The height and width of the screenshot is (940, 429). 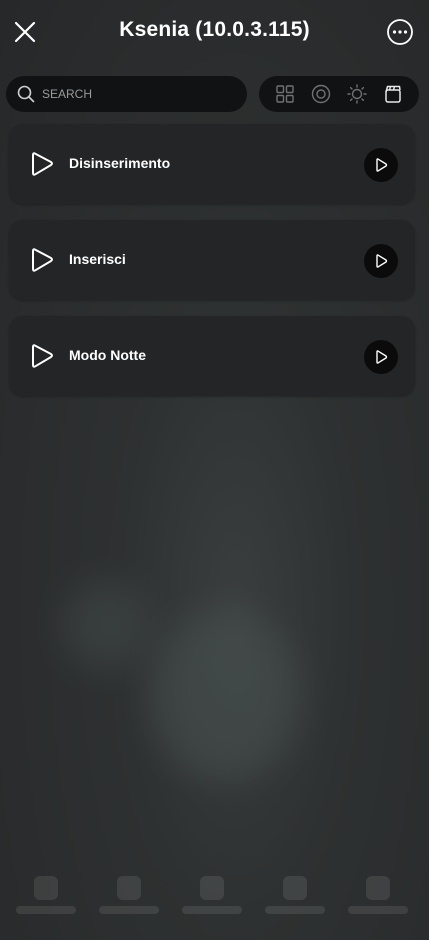 What do you see at coordinates (212, 164) in the screenshot?
I see `scenario-card: Disinserimento` at bounding box center [212, 164].